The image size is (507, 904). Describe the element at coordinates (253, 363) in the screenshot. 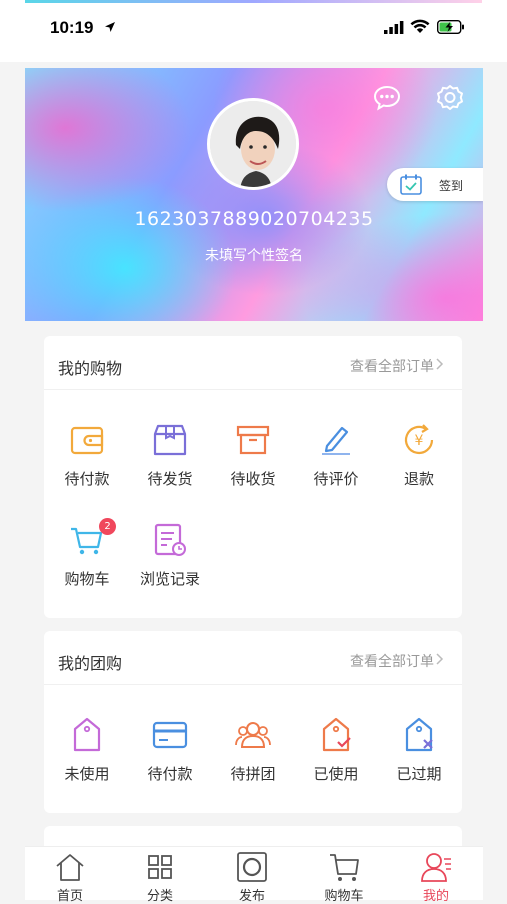

I see `my-shopping-header: 我的购物 查看全部订单` at that location.